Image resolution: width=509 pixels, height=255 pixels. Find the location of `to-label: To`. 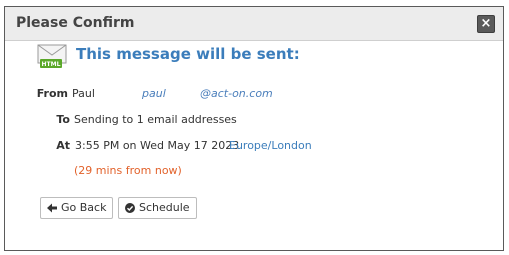

to-label: To is located at coordinates (63, 119).